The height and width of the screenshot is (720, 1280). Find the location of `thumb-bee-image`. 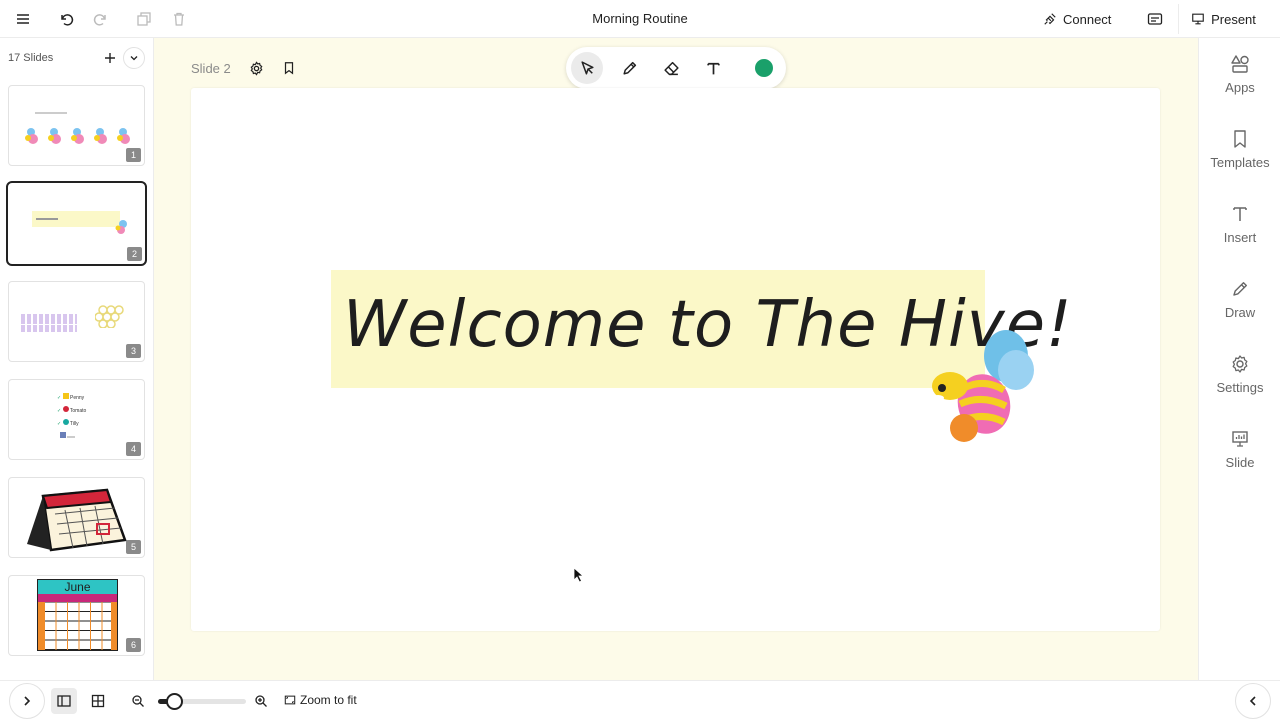

thumb-bee-image is located at coordinates (121, 227).